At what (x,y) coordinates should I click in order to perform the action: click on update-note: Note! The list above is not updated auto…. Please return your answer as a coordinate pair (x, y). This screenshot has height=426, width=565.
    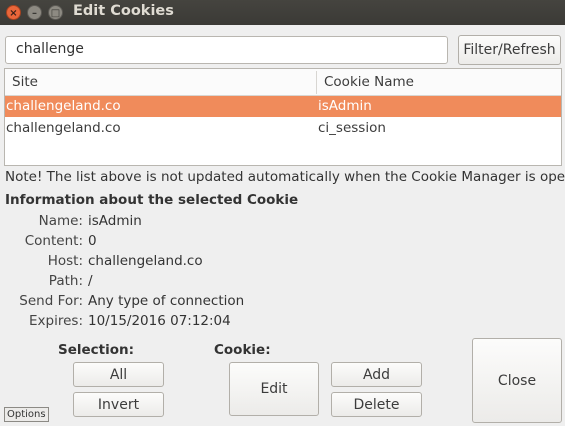
    Looking at the image, I should click on (285, 177).